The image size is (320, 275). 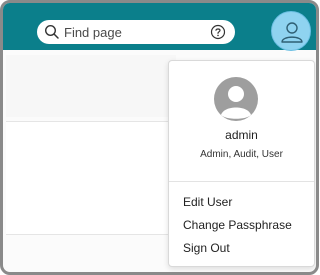 I want to click on sign-out-menu-item: Sign Out, so click(x=206, y=248).